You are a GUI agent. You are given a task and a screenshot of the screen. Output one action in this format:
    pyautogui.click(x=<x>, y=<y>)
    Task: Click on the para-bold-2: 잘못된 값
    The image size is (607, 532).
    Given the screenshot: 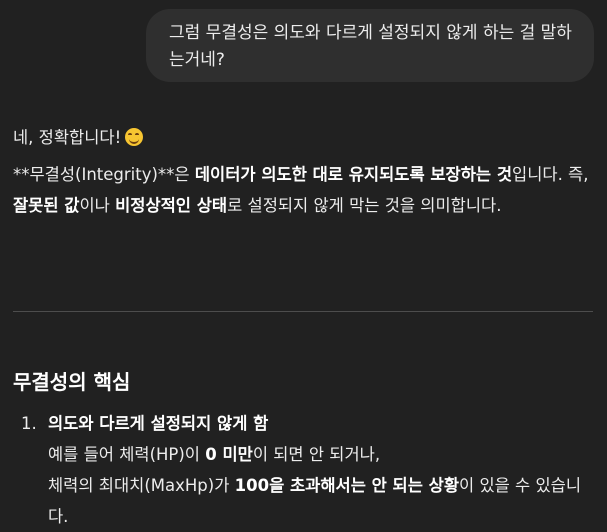 What is the action you would take?
    pyautogui.click(x=46, y=205)
    